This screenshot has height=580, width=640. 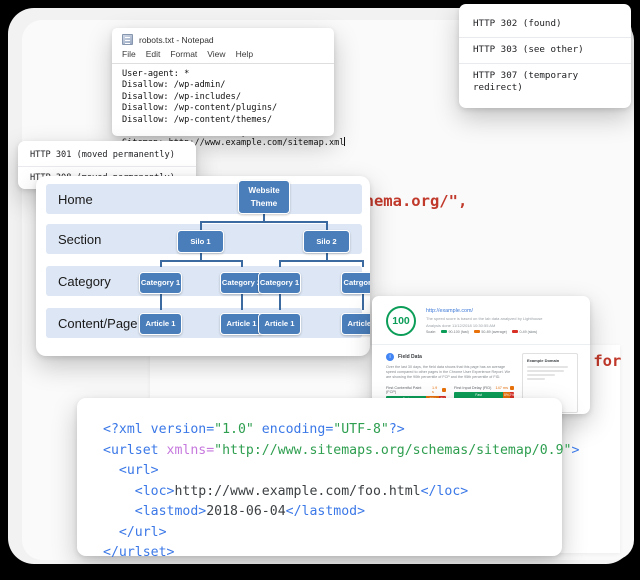 What do you see at coordinates (154, 491) in the screenshot?
I see `xml-loc-open: <loc>` at bounding box center [154, 491].